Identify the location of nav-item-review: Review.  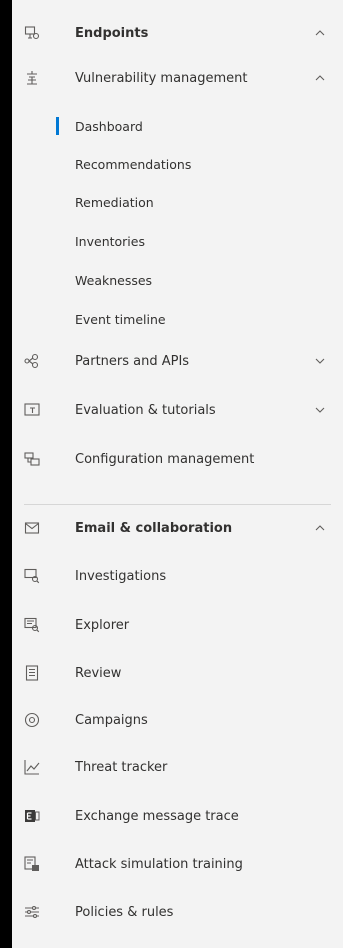
(177, 673).